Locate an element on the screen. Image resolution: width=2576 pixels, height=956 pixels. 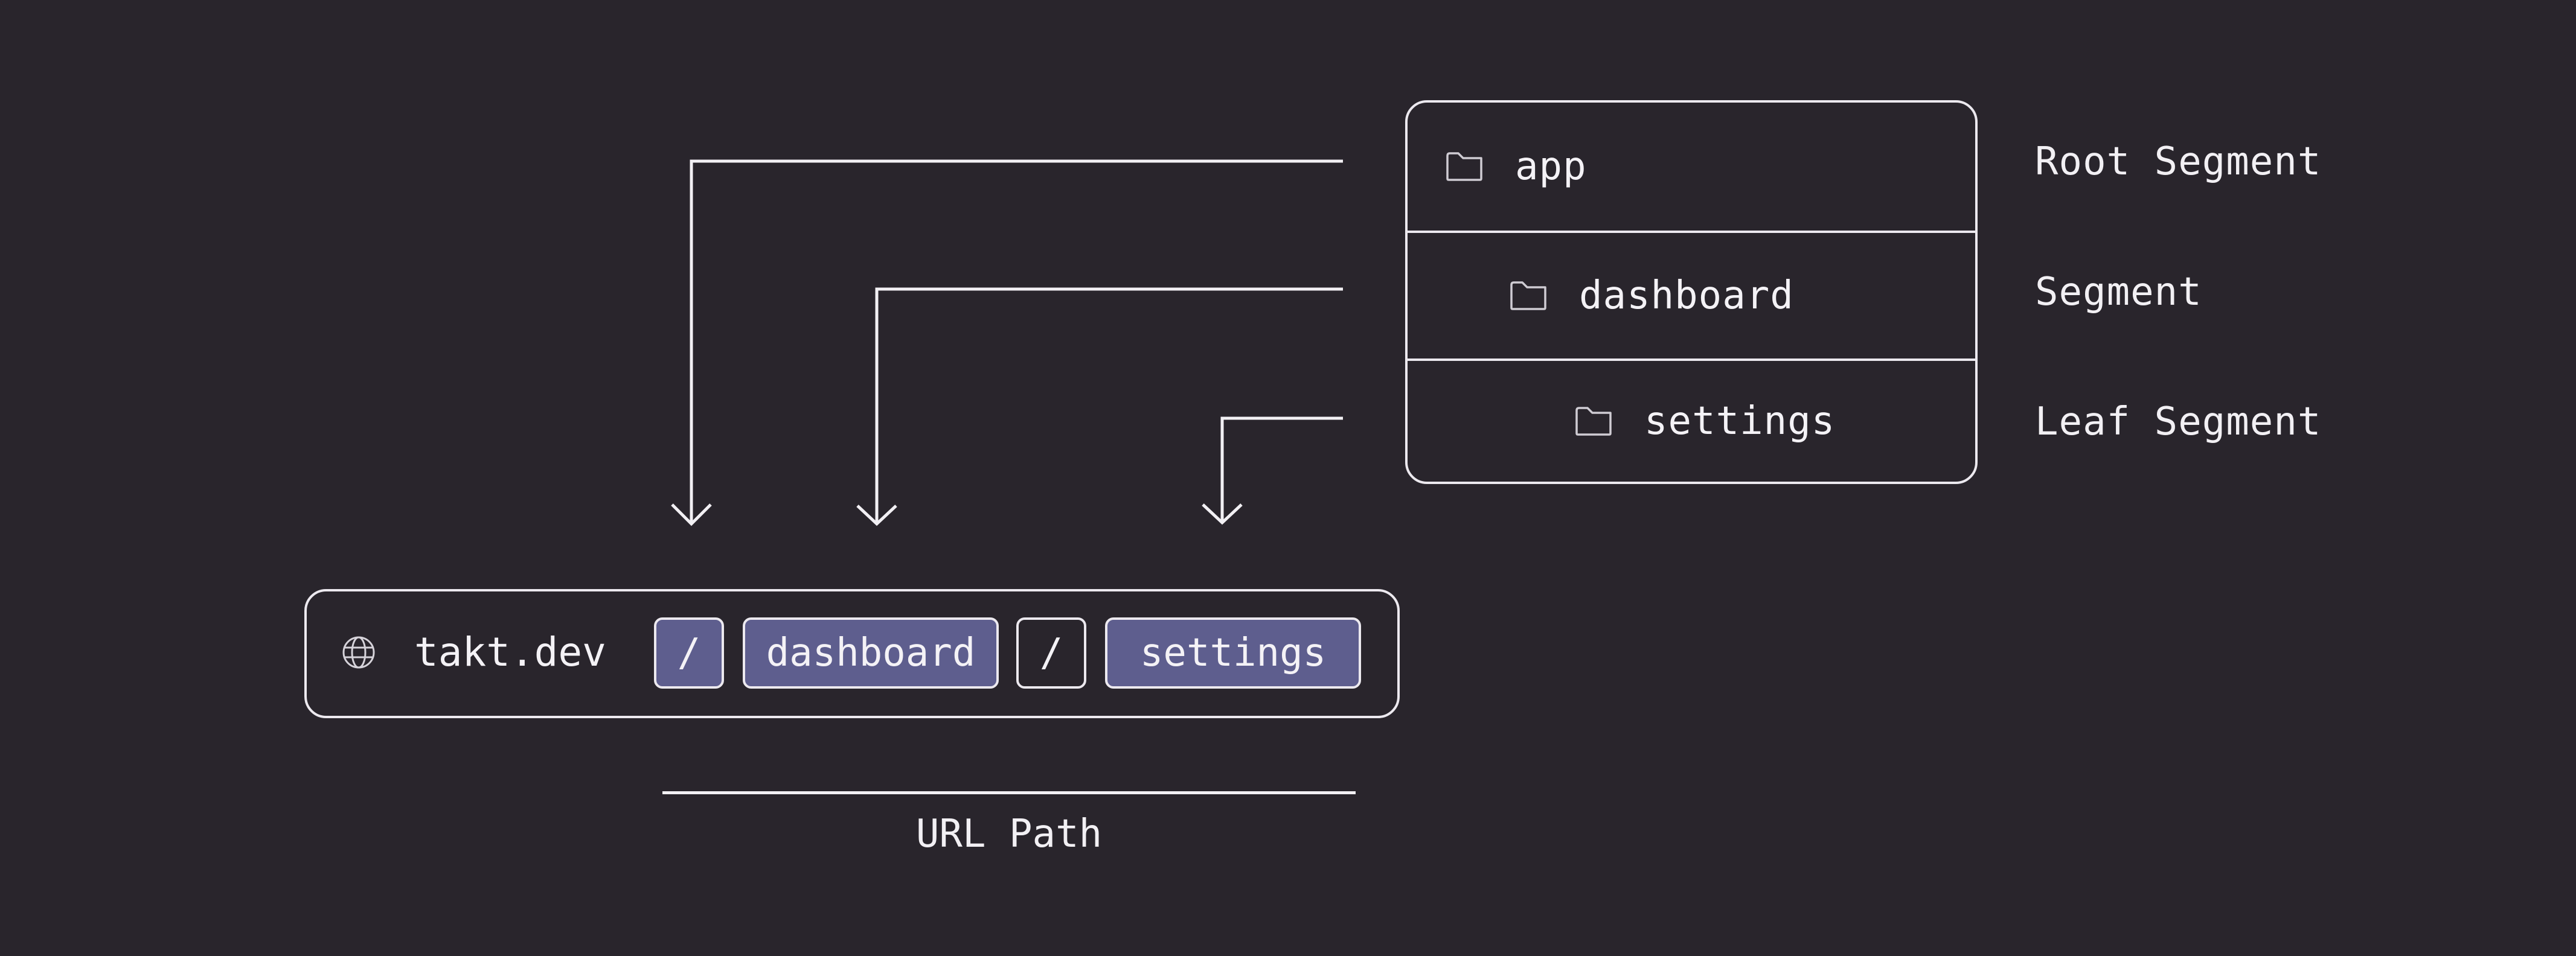
tree-item-label: app is located at coordinates (1551, 166).